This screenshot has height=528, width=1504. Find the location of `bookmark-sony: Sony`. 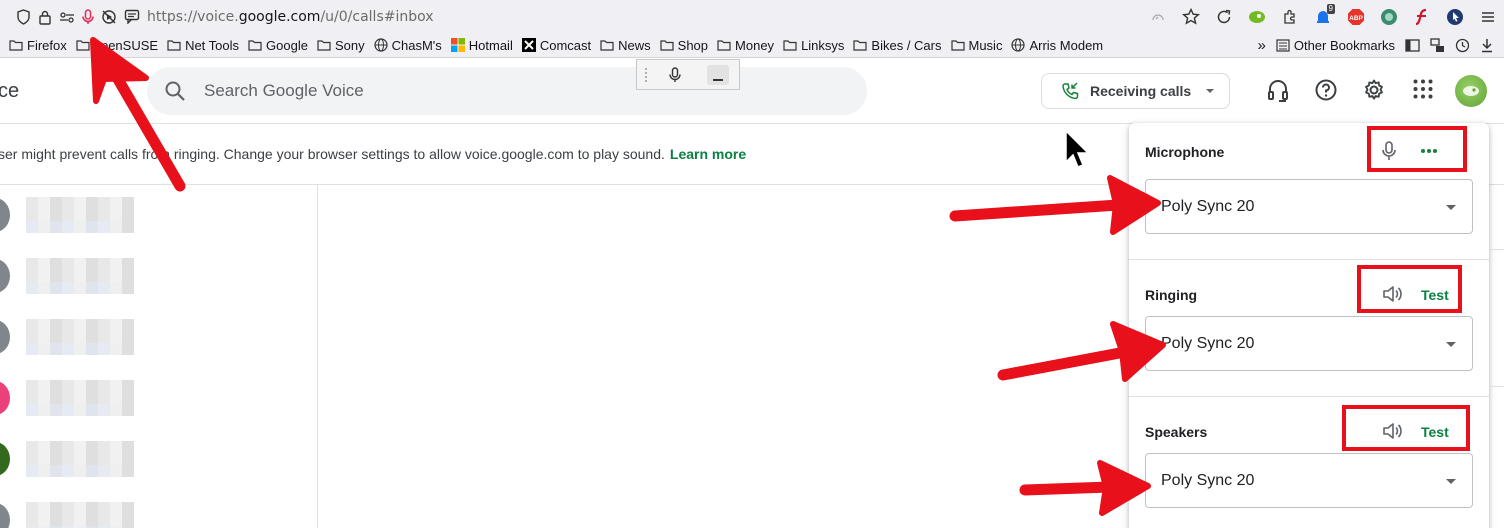

bookmark-sony: Sony is located at coordinates (341, 45).